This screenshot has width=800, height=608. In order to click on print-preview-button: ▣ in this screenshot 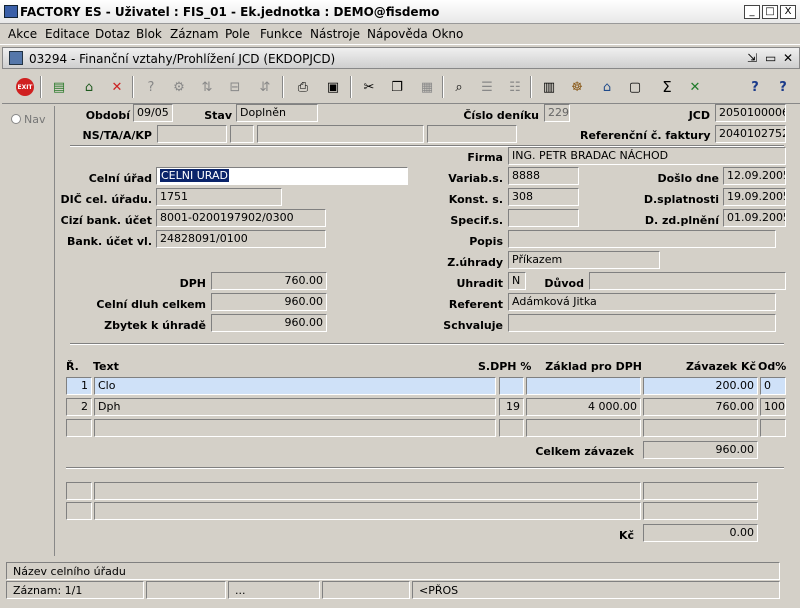, I will do `click(333, 87)`.